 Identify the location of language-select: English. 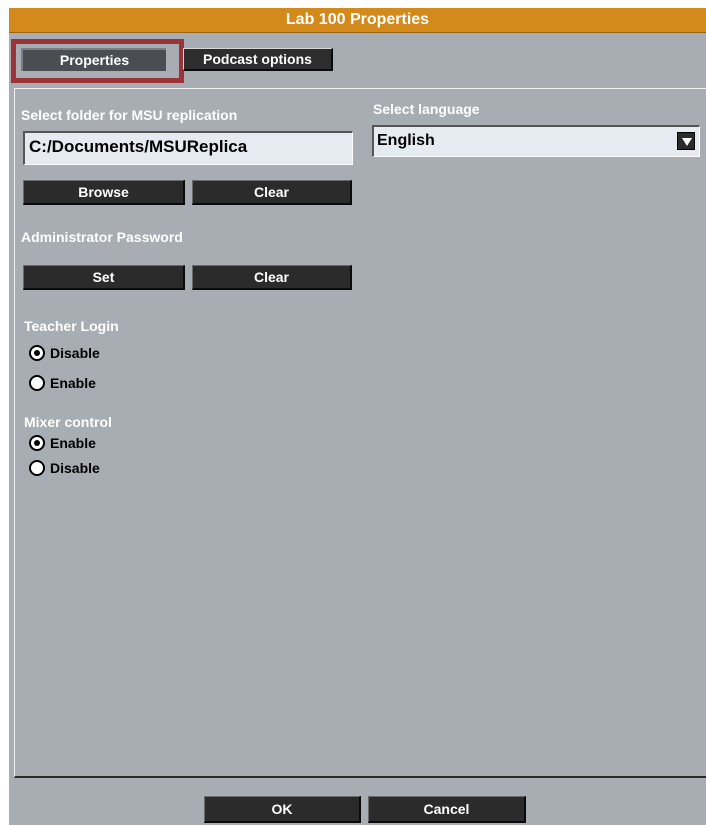
(536, 141).